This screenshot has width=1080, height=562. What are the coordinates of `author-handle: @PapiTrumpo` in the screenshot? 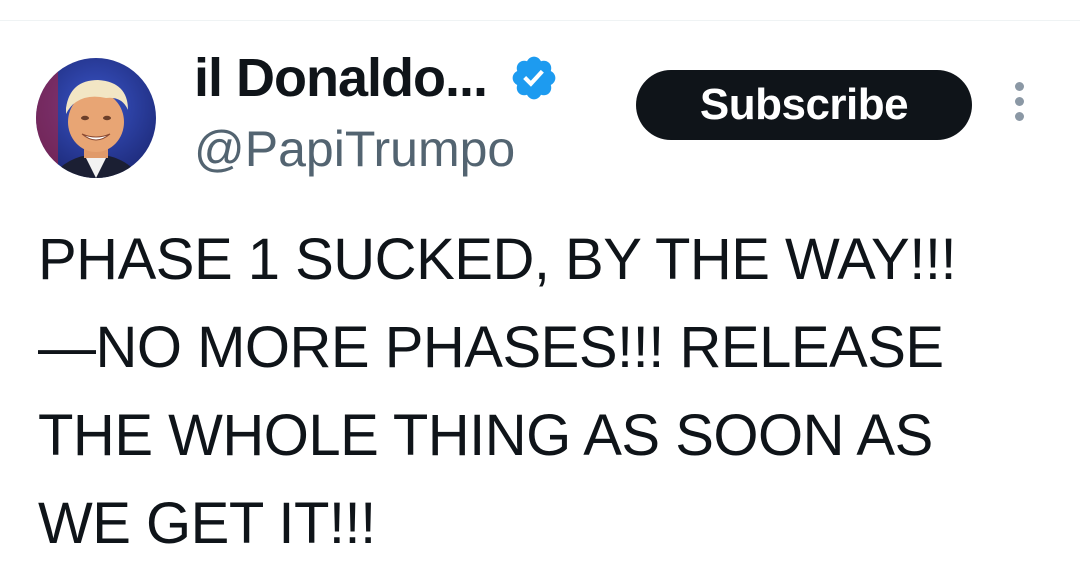 It's located at (354, 149).